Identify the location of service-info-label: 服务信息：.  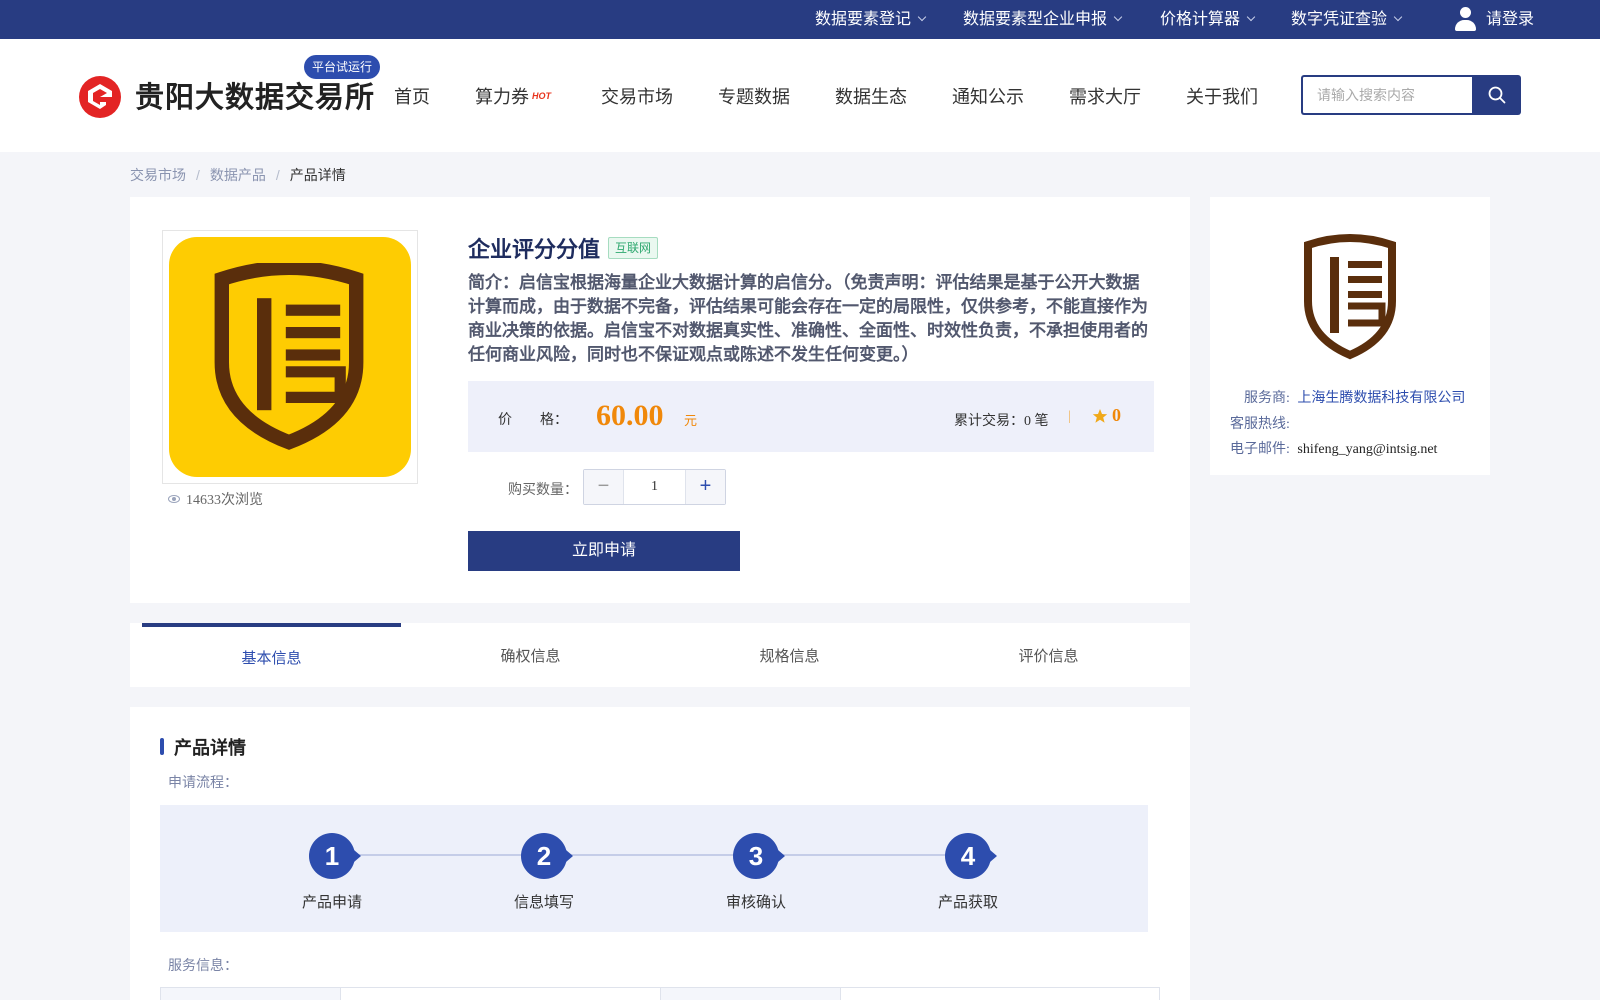
(203, 965).